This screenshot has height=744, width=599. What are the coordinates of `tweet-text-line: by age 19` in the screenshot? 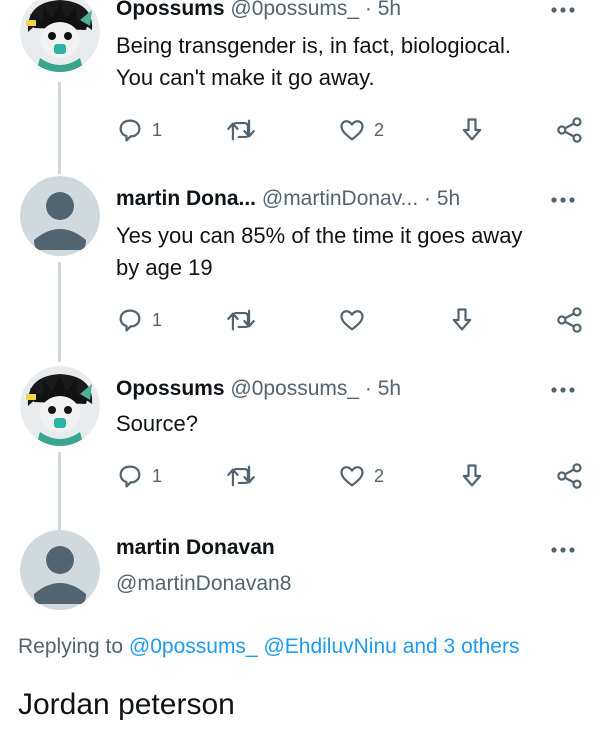 It's located at (164, 267).